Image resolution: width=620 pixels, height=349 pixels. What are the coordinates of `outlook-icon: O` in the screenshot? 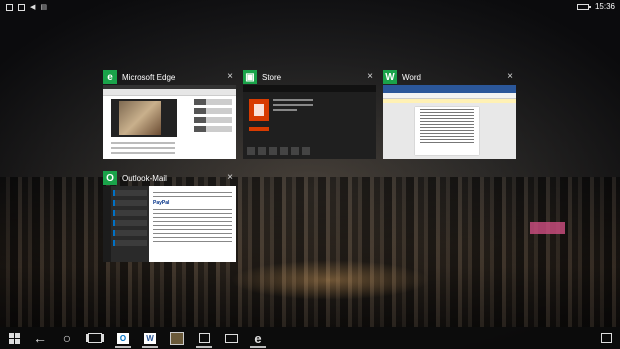 It's located at (123, 338).